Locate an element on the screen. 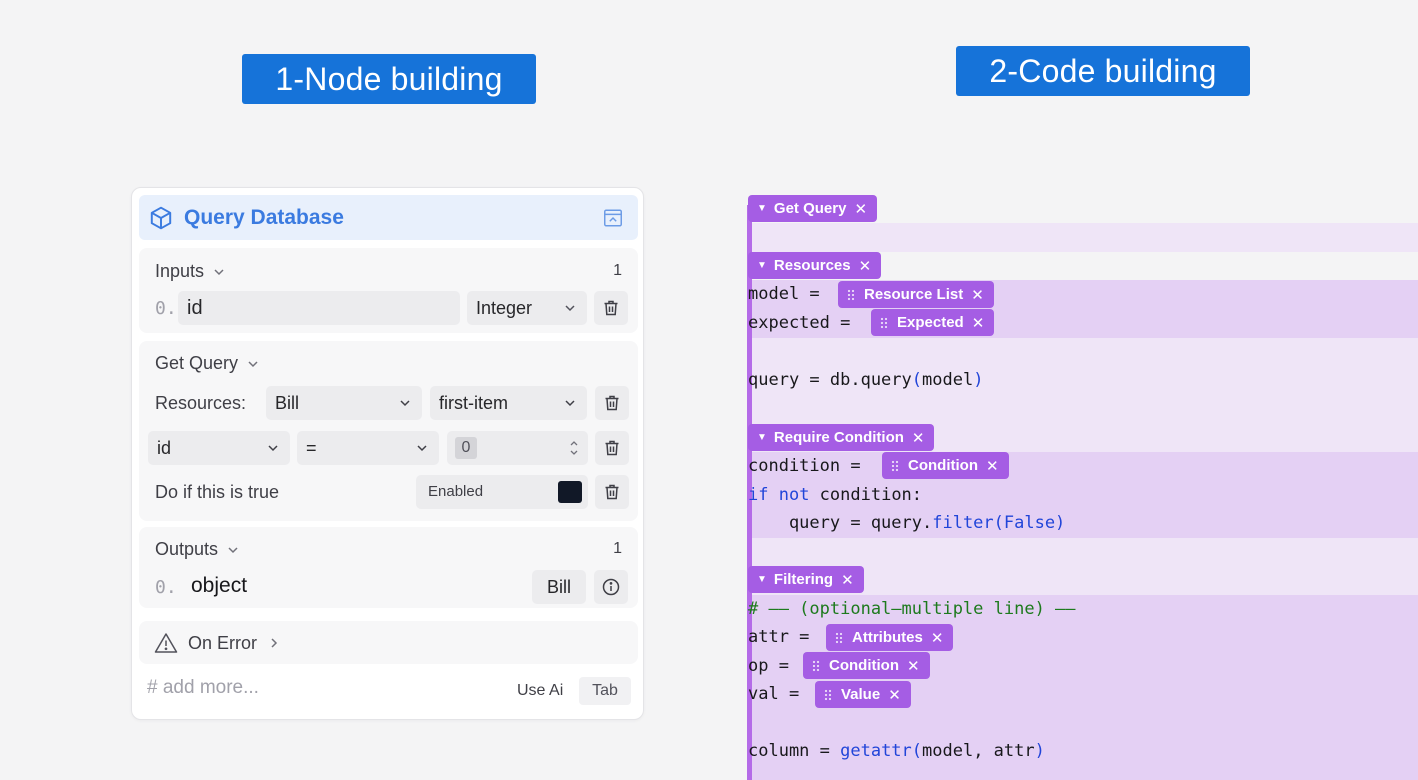  code-line-filter-false: query = query.filter(False) is located at coordinates (906, 523).